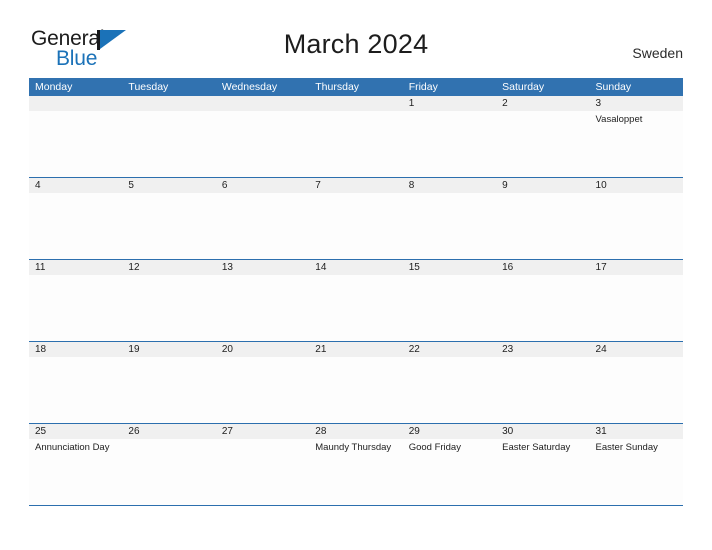  Describe the element at coordinates (76, 300) in the screenshot. I see `calendar-day-cell: 11` at that location.